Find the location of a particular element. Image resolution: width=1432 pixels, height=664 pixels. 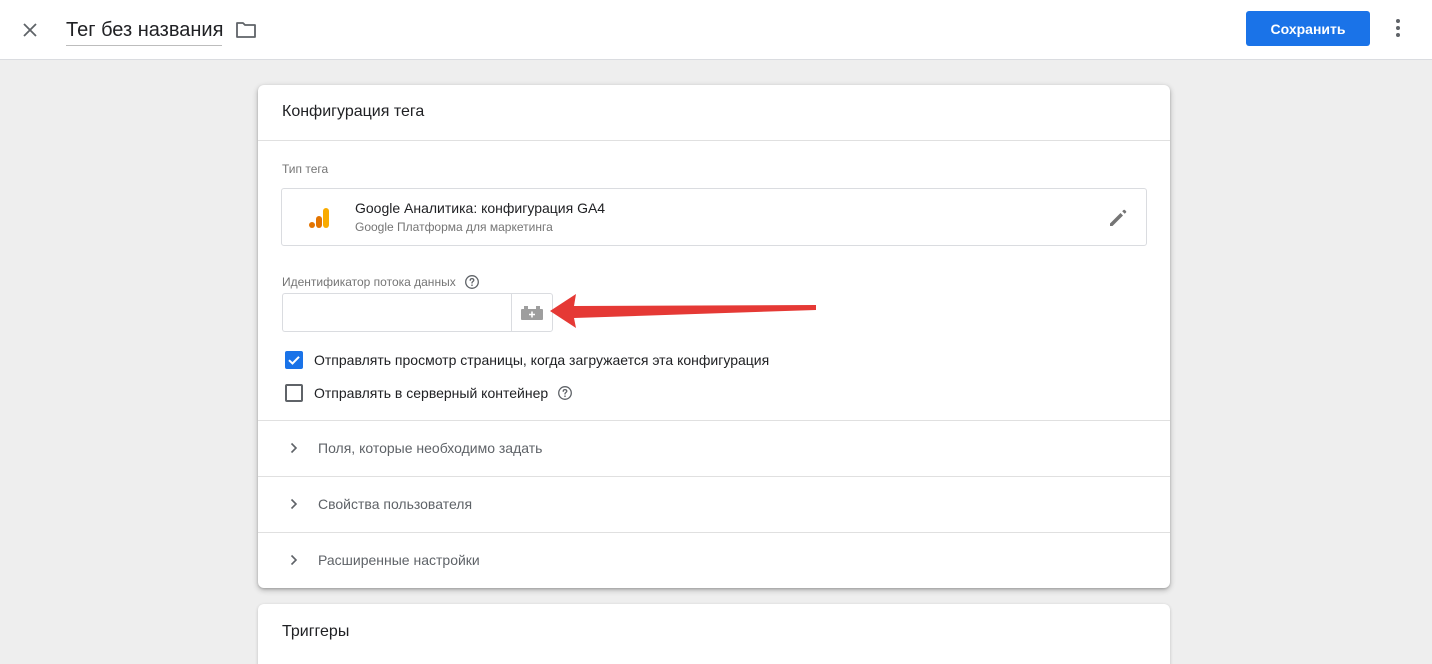

divider is located at coordinates (714, 140).